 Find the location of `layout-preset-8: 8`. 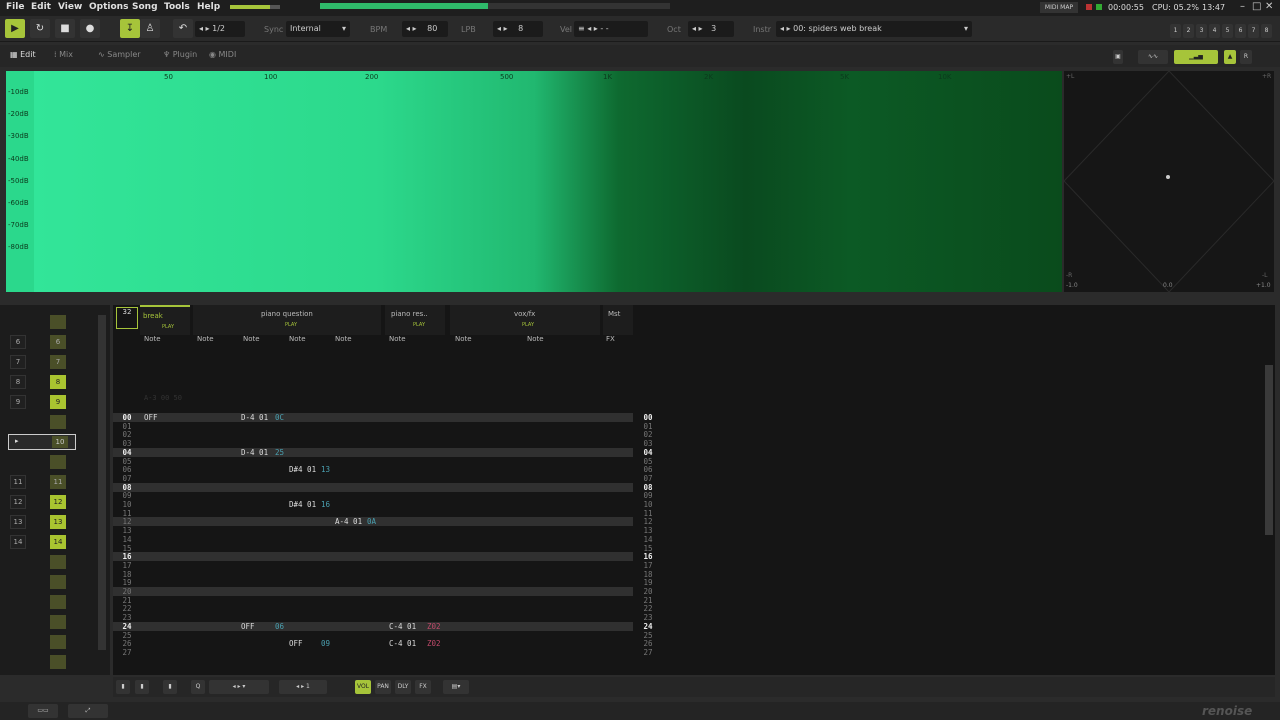

layout-preset-8: 8 is located at coordinates (1266, 31).